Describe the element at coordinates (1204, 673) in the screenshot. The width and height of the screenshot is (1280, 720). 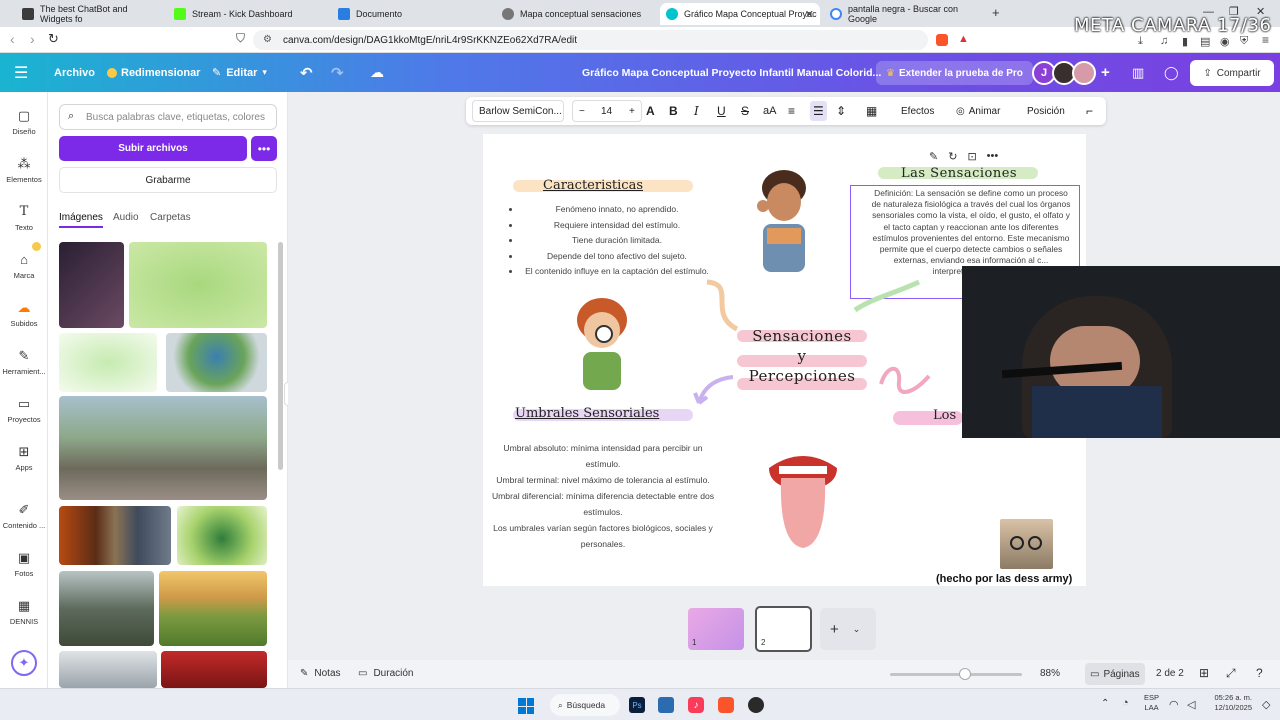
I see `grid-view-icon: ⊞` at that location.